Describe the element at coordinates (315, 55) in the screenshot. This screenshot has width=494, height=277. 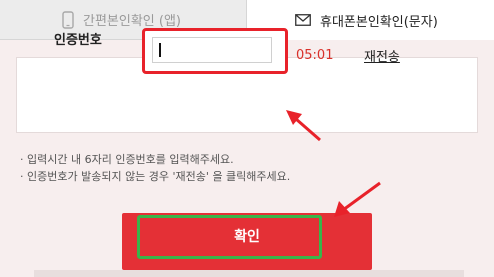
I see `countdown-timer: 05:01` at that location.